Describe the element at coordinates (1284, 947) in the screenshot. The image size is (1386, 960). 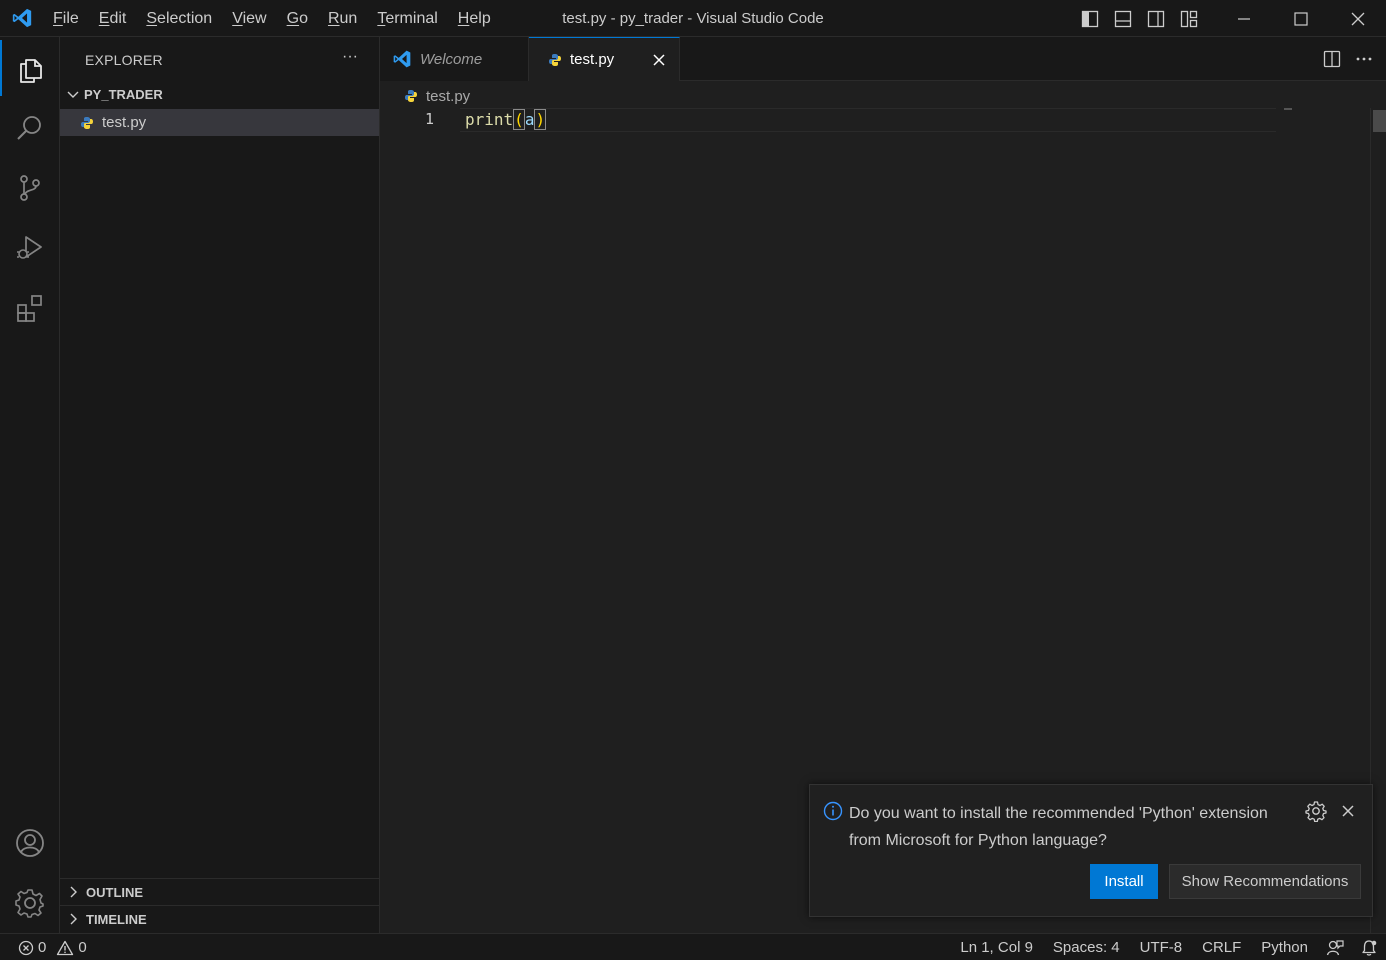
I see `language-mode: Python` at that location.